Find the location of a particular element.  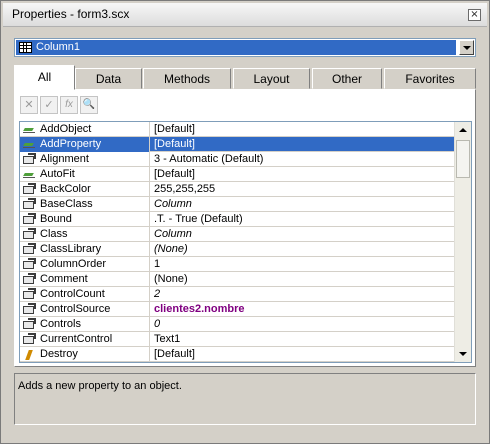

description-text: Adds a new property to an object. is located at coordinates (100, 386).